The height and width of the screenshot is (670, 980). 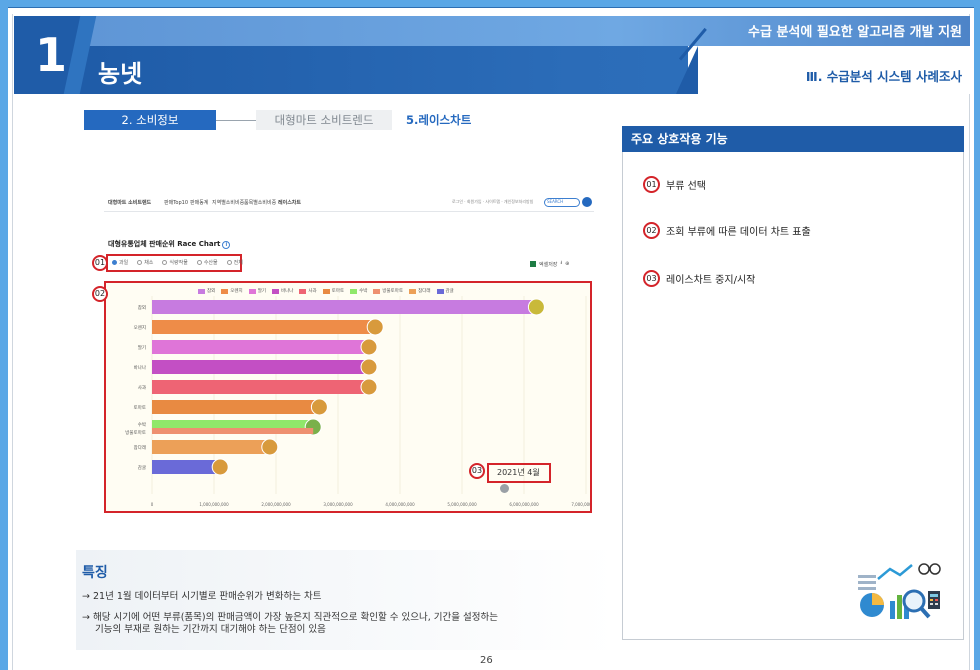 I want to click on header-section-label: Ⅲ. 수급분석 시스템 사례조사, so click(x=883, y=76).